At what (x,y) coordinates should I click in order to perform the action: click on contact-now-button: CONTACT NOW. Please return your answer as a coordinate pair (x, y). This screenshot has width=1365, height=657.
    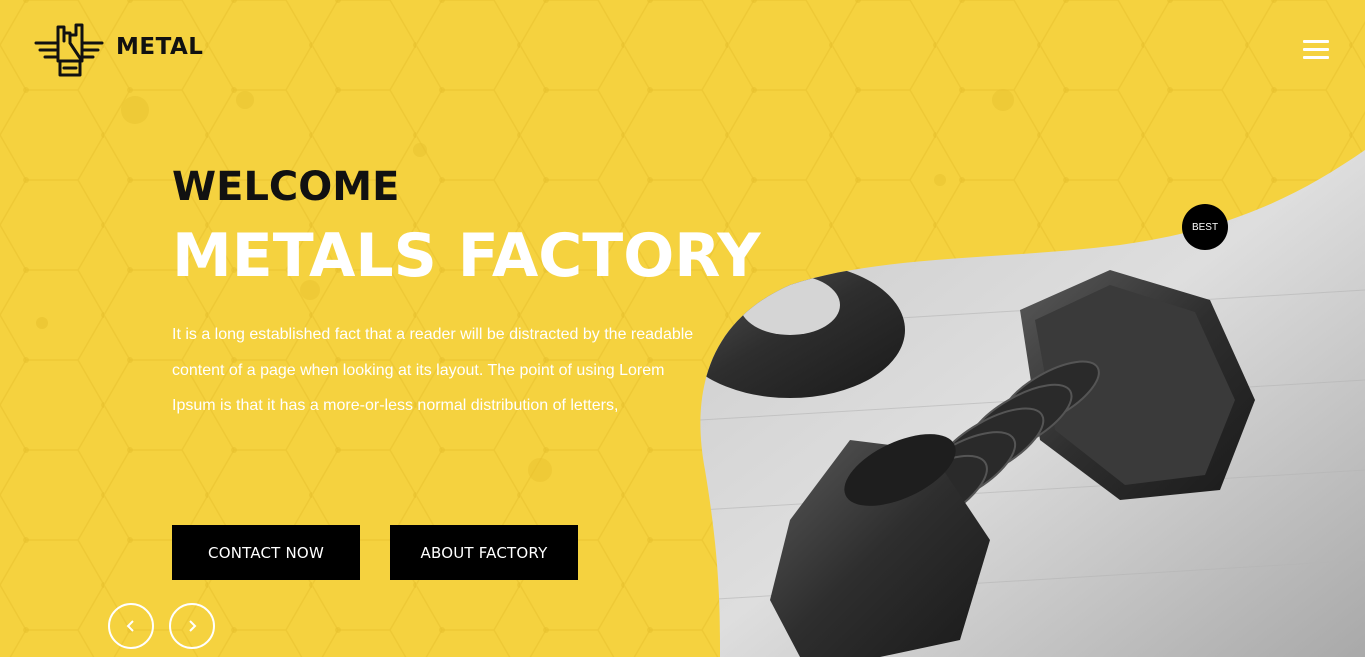
    Looking at the image, I should click on (266, 552).